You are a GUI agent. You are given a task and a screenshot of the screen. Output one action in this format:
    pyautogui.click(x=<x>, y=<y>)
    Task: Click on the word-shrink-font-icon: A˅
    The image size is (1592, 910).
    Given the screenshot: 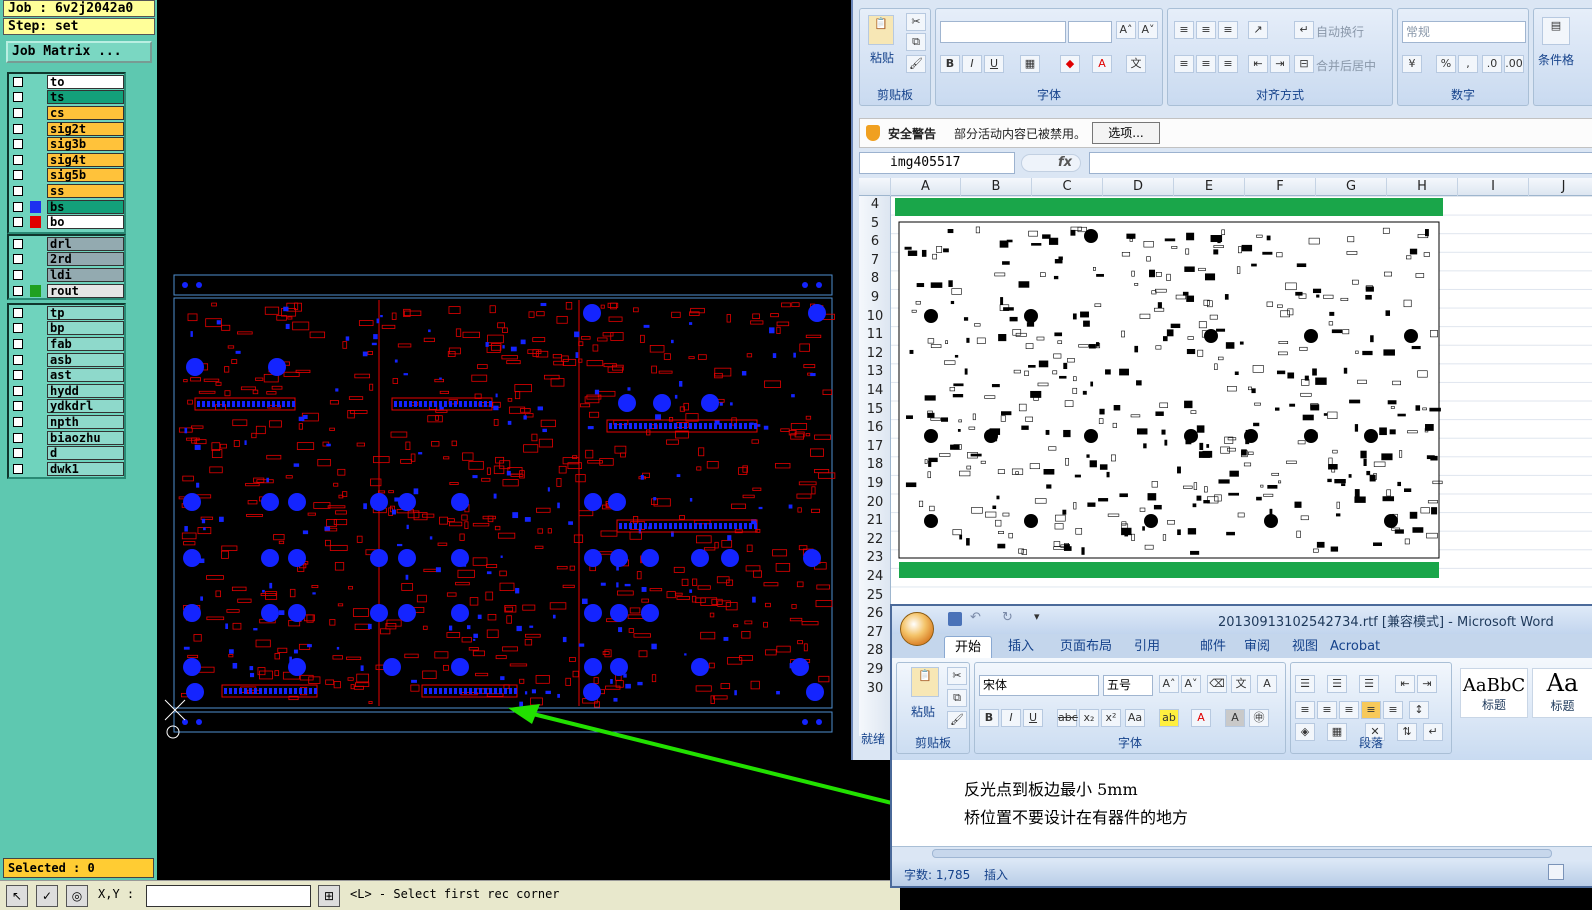 What is the action you would take?
    pyautogui.click(x=1191, y=684)
    